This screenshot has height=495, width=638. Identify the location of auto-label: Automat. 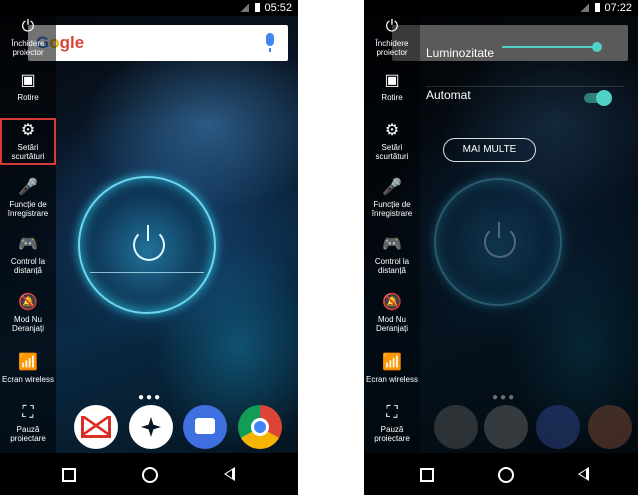
(448, 95).